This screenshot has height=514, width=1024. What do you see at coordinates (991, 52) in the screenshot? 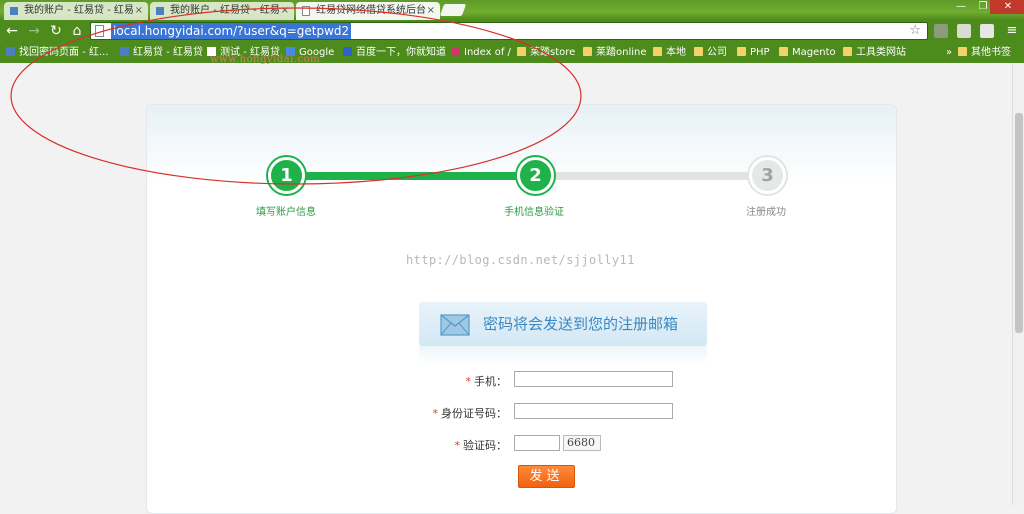
I see `bookmark-label: 其他书签` at bounding box center [991, 52].